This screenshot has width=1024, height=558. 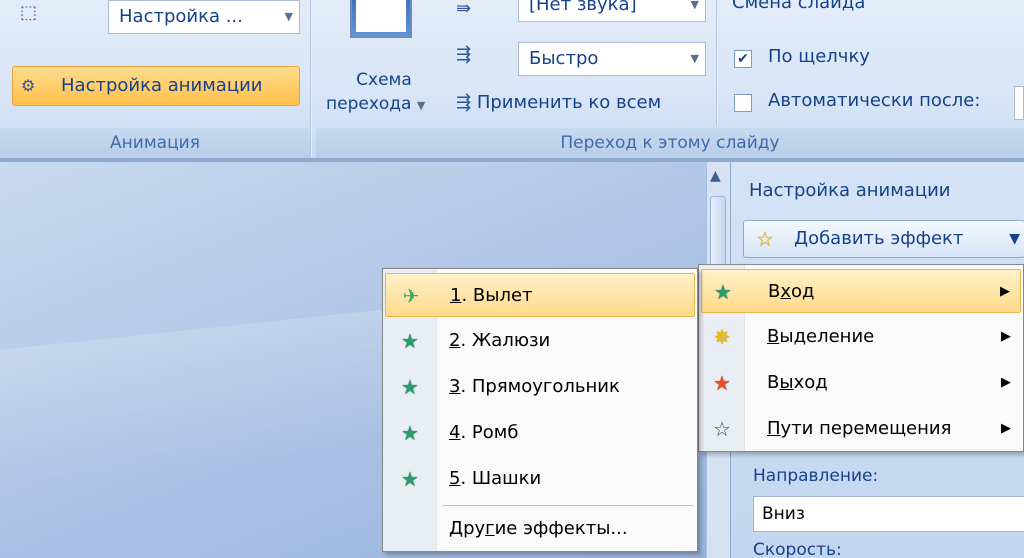 I want to click on direction-field: Вниз, so click(x=888, y=514).